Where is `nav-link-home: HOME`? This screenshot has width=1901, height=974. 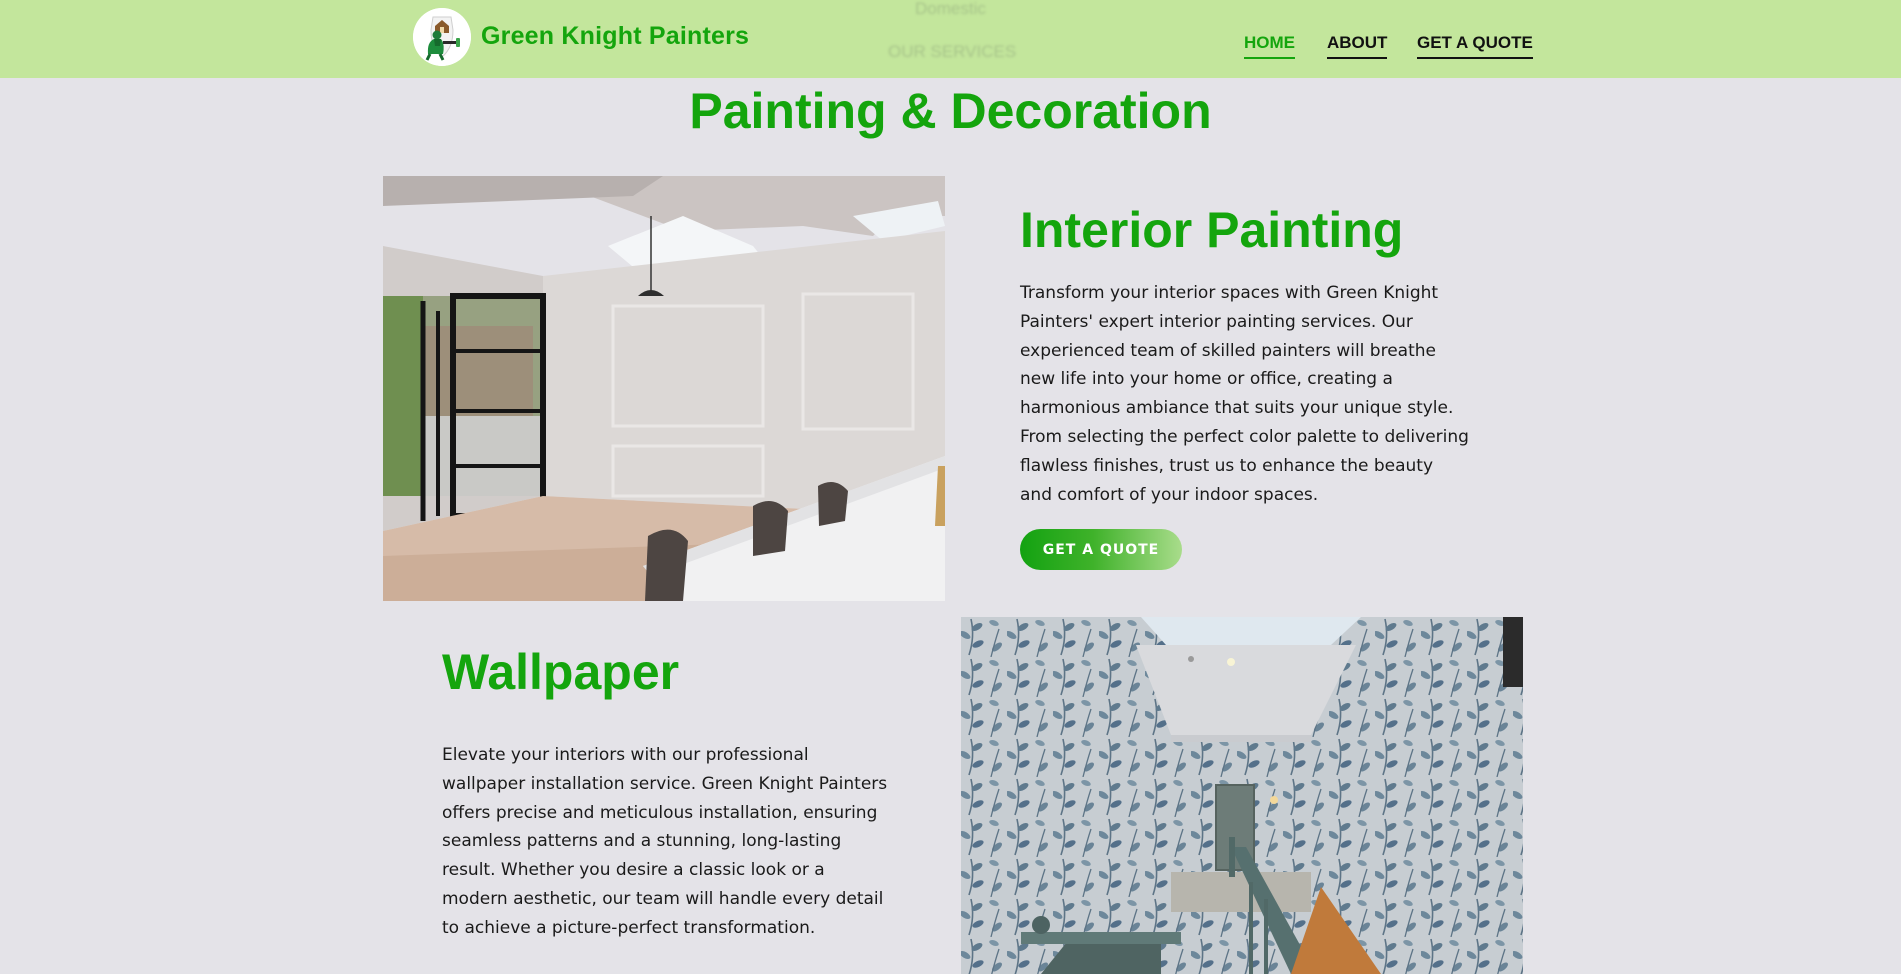
nav-link-home: HOME is located at coordinates (1269, 46).